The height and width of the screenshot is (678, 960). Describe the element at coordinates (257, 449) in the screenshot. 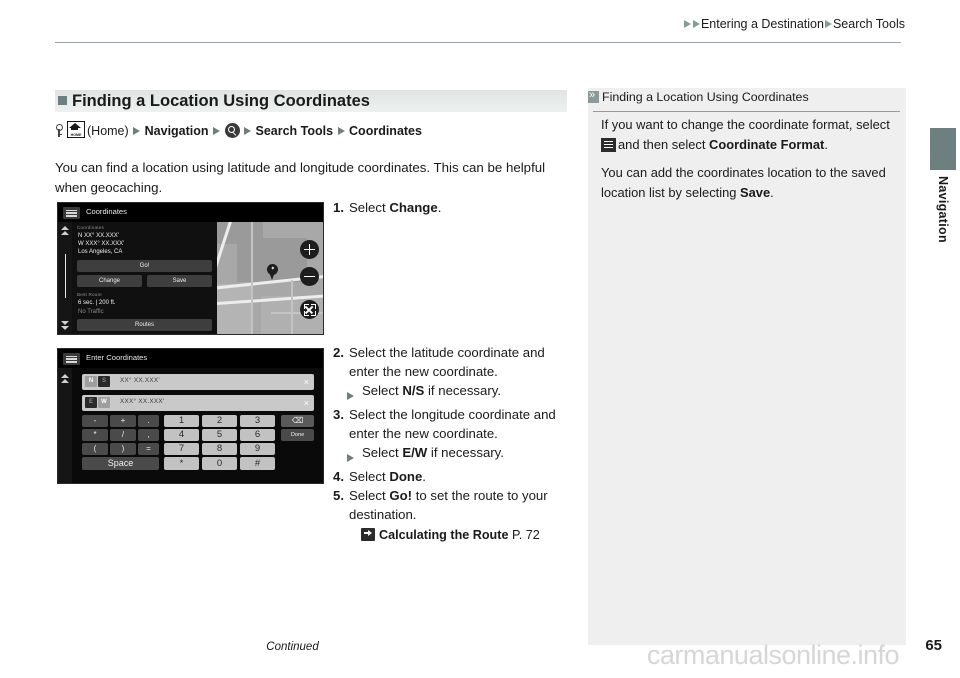

I see `key-9: 9` at that location.